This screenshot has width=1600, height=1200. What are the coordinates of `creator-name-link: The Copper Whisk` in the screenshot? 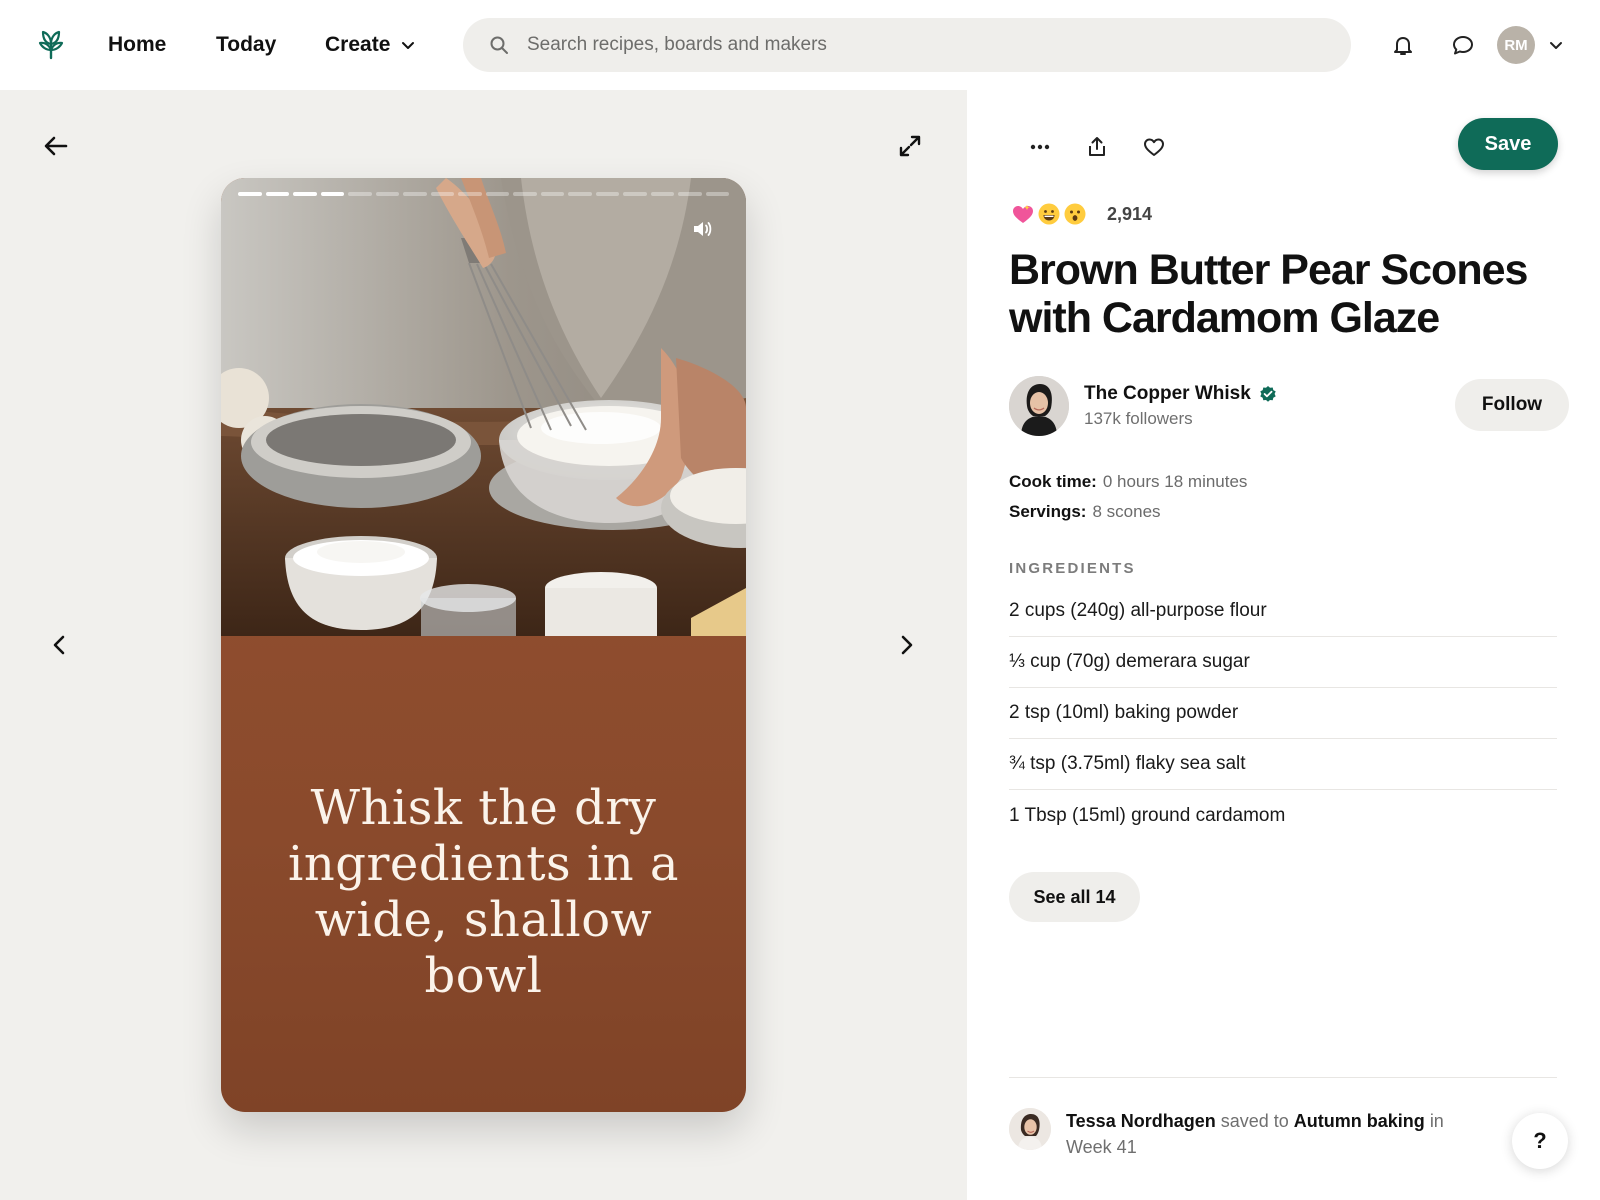 It's located at (1180, 394).